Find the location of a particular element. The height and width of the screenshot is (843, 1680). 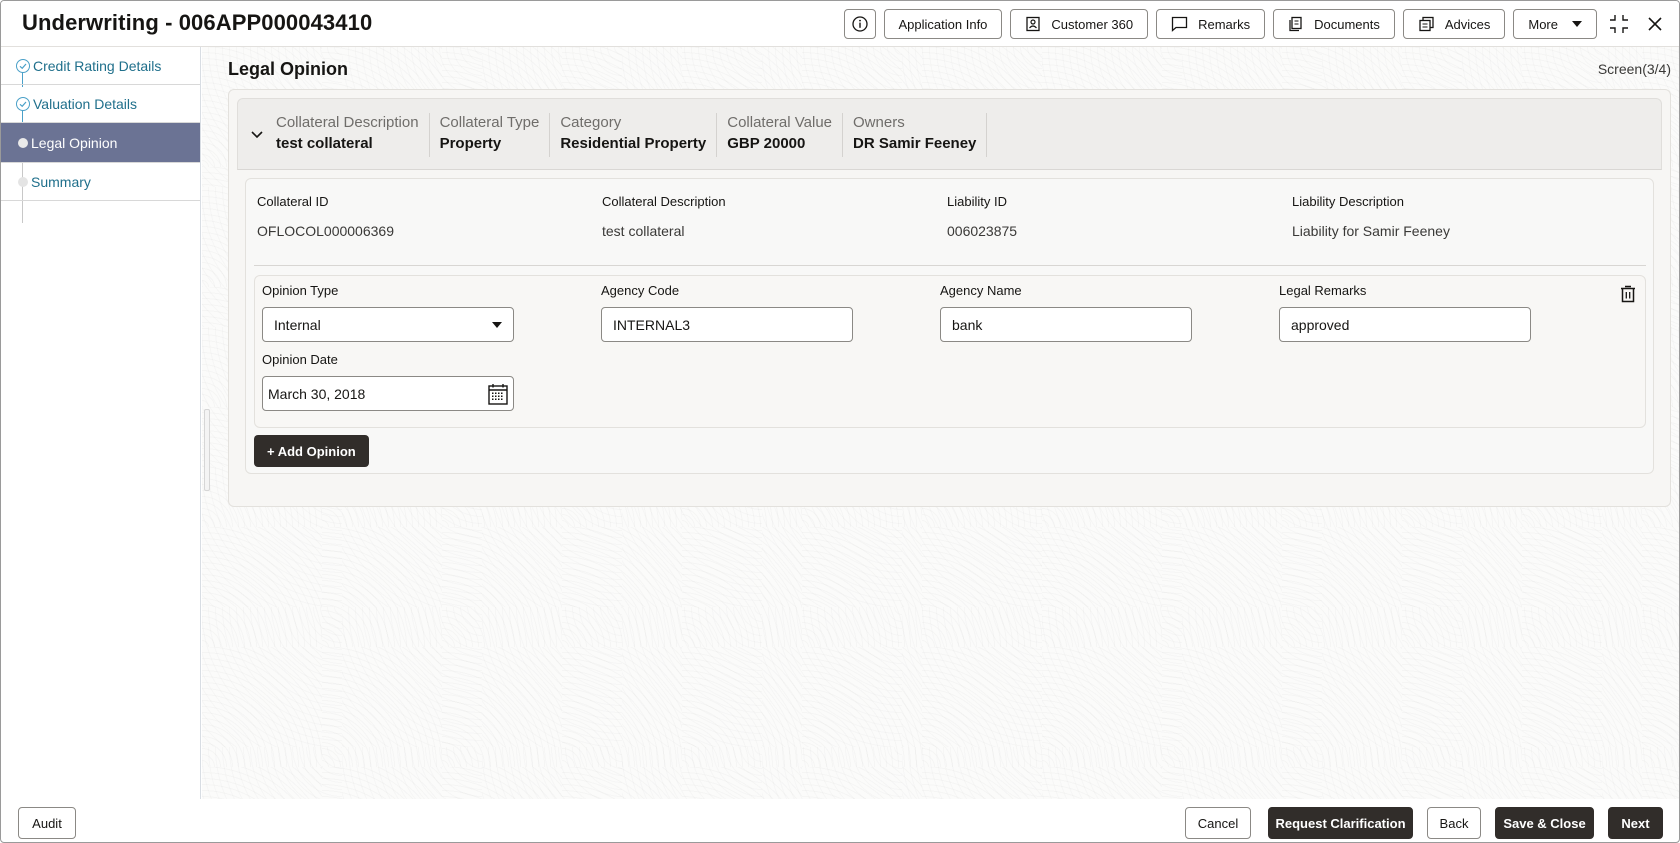

remarks-label: Remarks is located at coordinates (1224, 24).